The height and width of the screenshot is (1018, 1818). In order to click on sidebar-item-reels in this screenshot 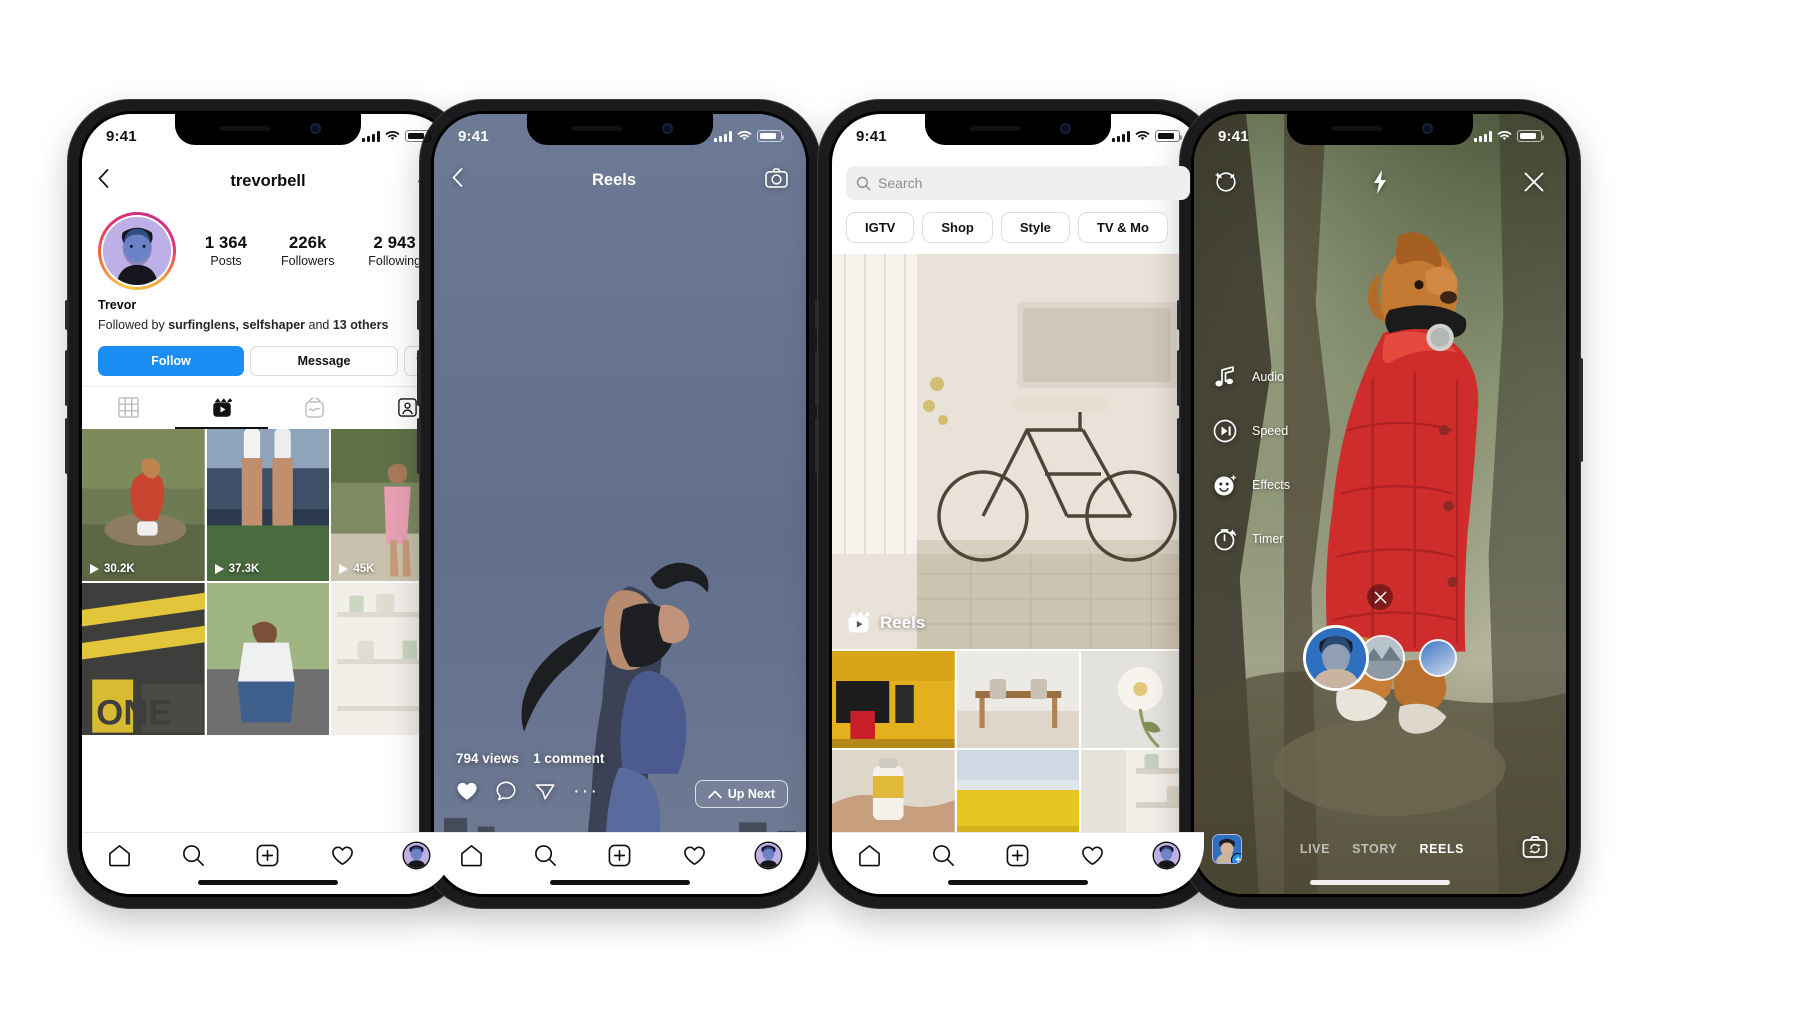, I will do `click(221, 408)`.